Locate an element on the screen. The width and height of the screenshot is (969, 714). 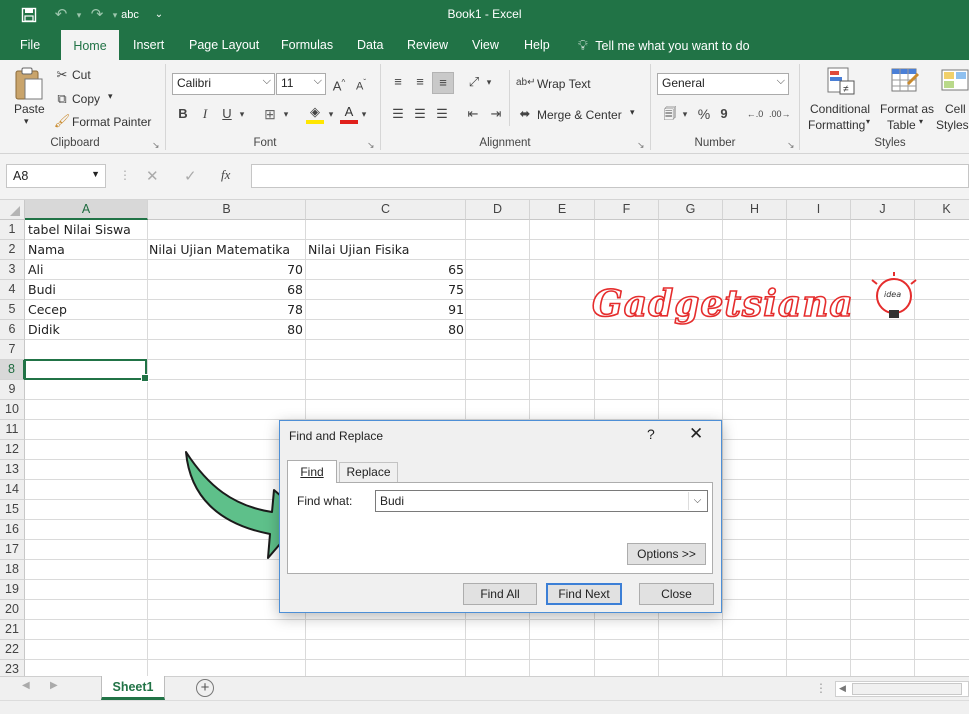
accounting-dropdown-icon: ▾ is located at coordinates (685, 114).